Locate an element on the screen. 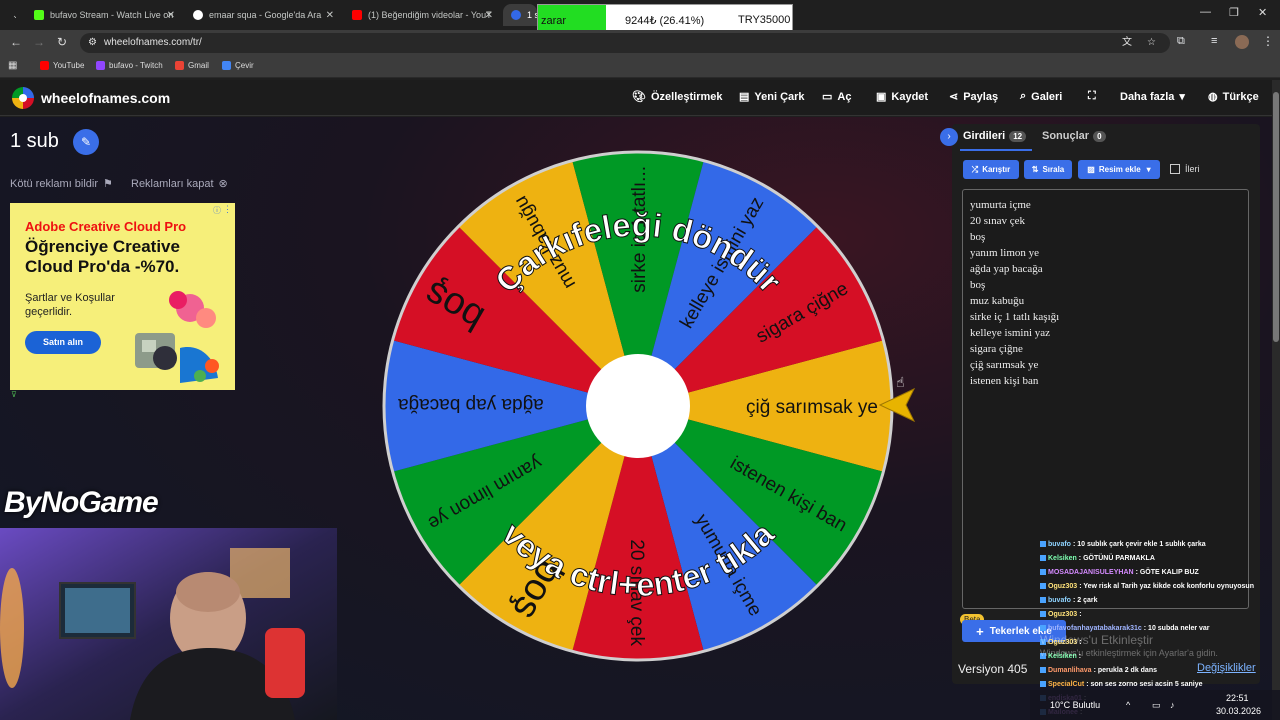 The height and width of the screenshot is (720, 1280). volume-icon: ♪ is located at coordinates (1172, 705).